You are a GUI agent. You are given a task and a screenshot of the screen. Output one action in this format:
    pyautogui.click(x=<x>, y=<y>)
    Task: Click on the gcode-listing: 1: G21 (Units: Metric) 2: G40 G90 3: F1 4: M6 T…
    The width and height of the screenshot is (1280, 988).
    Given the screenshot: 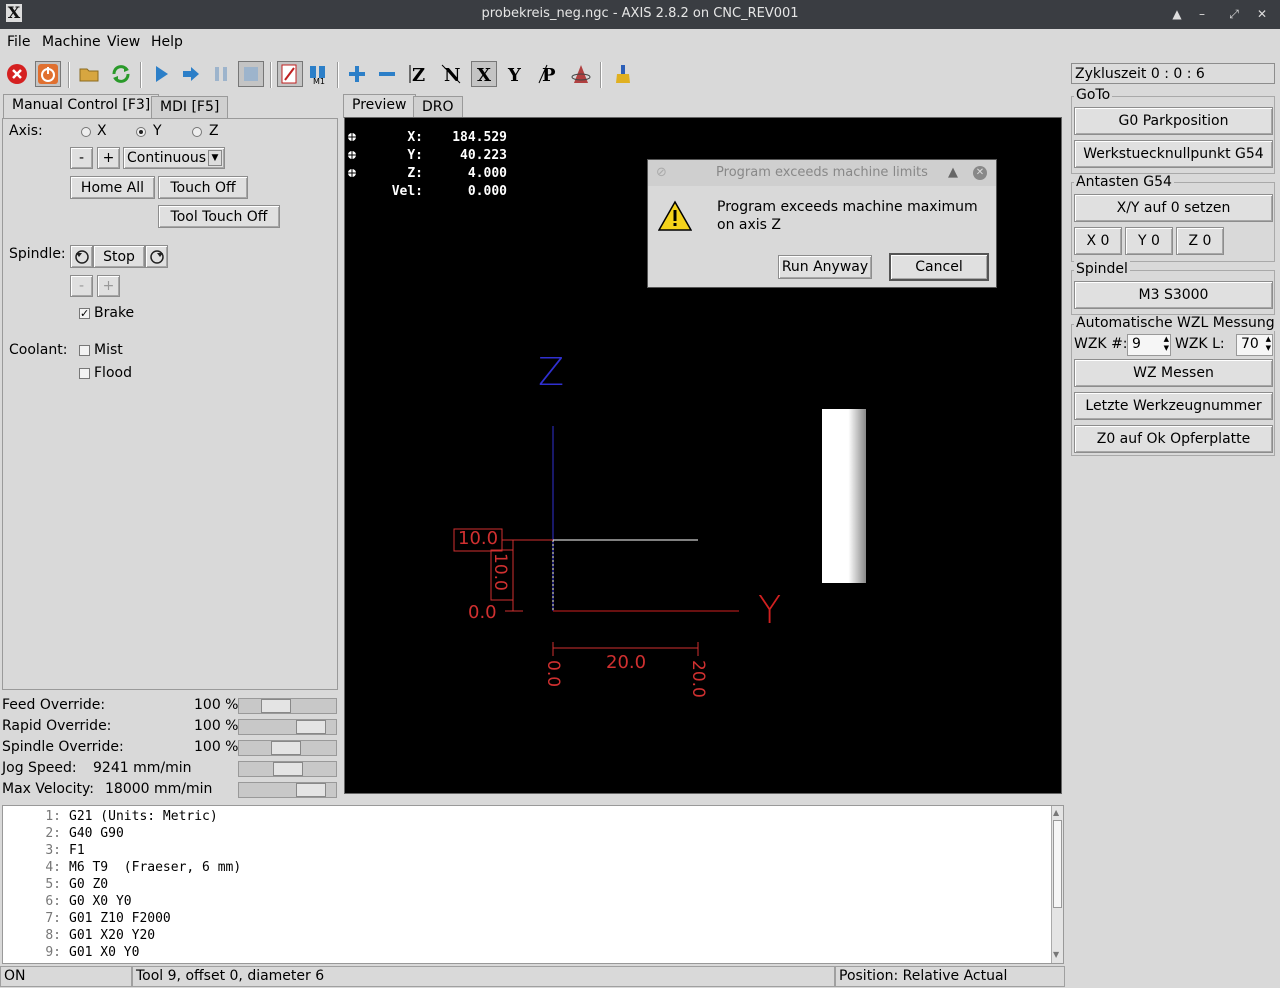 What is the action you would take?
    pyautogui.click(x=533, y=884)
    